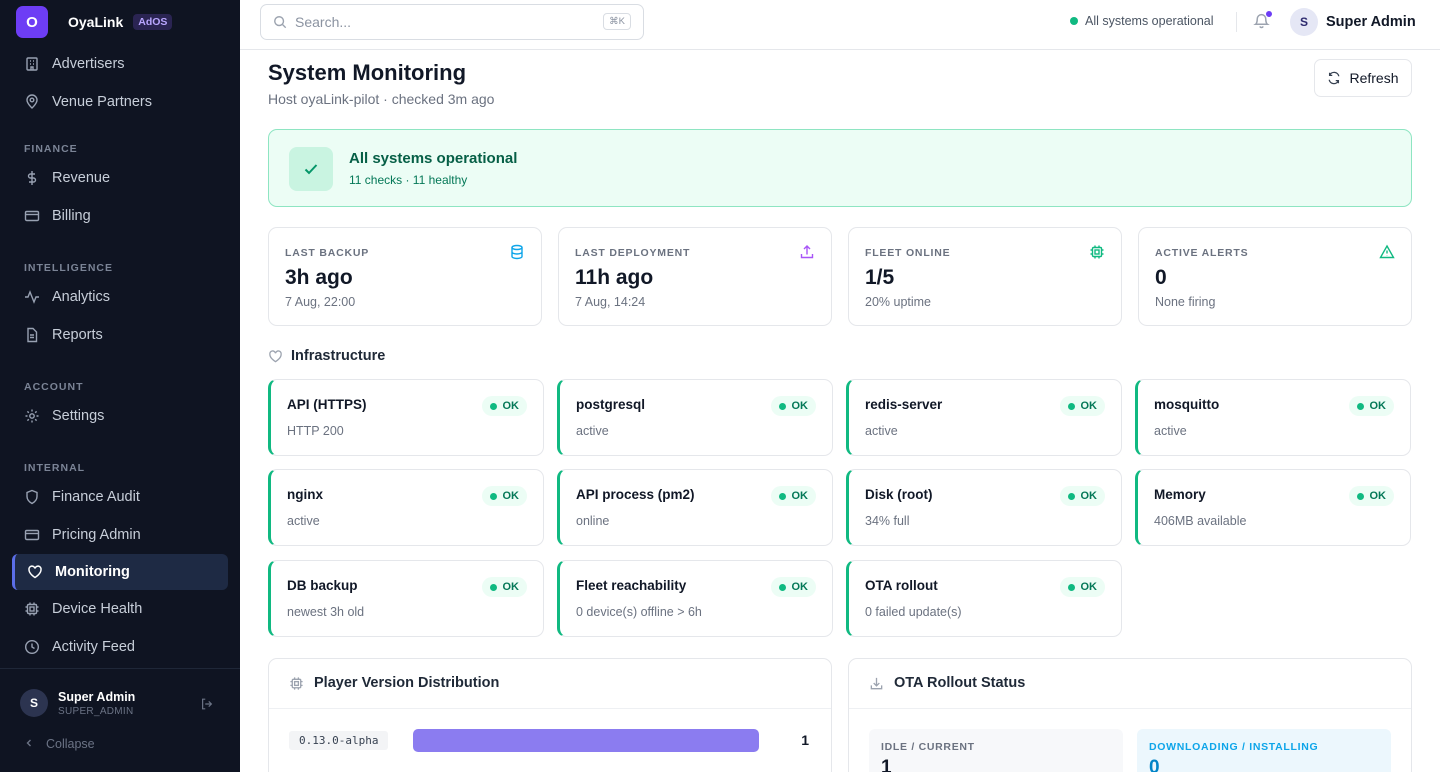  Describe the element at coordinates (120, 572) in the screenshot. I see `sidebar-item-monitoring: Monitoring` at that location.